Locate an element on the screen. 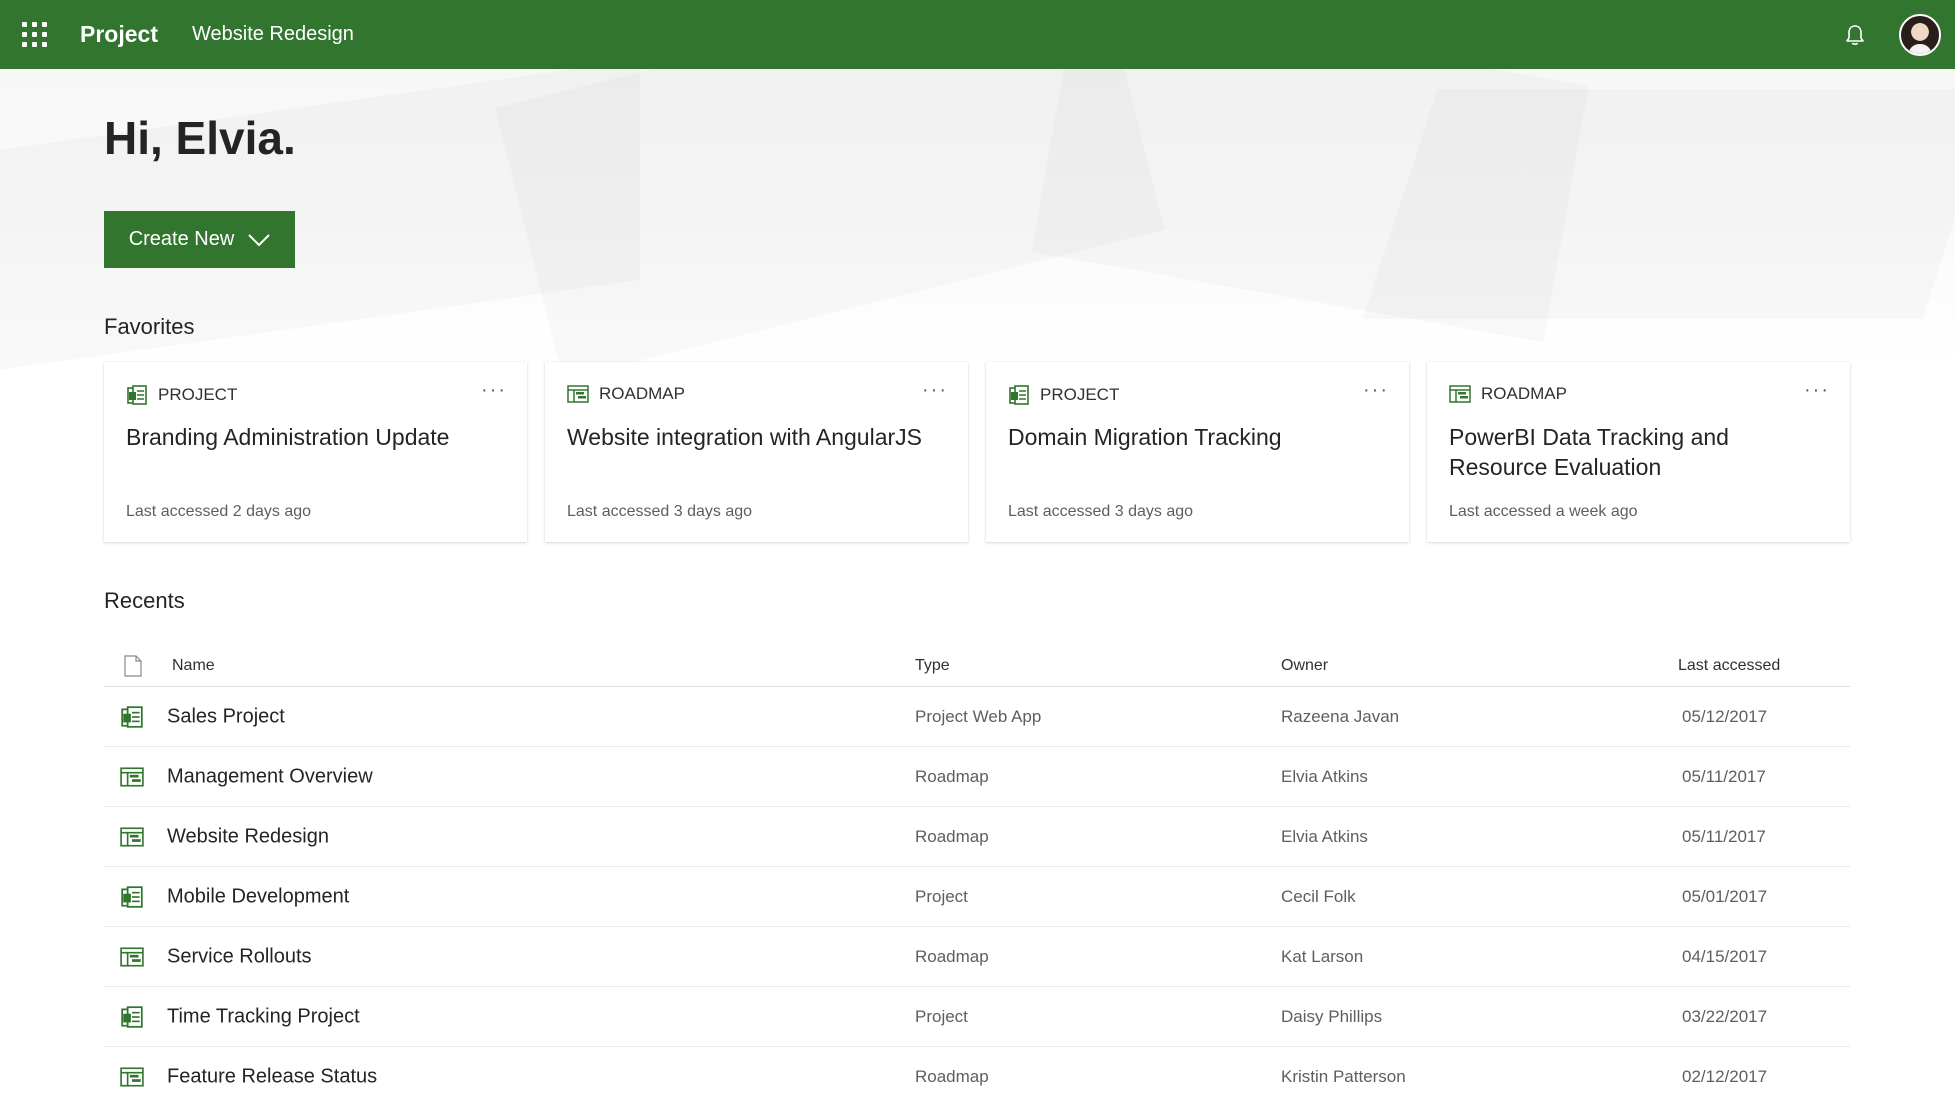  bell-icon is located at coordinates (1855, 34).